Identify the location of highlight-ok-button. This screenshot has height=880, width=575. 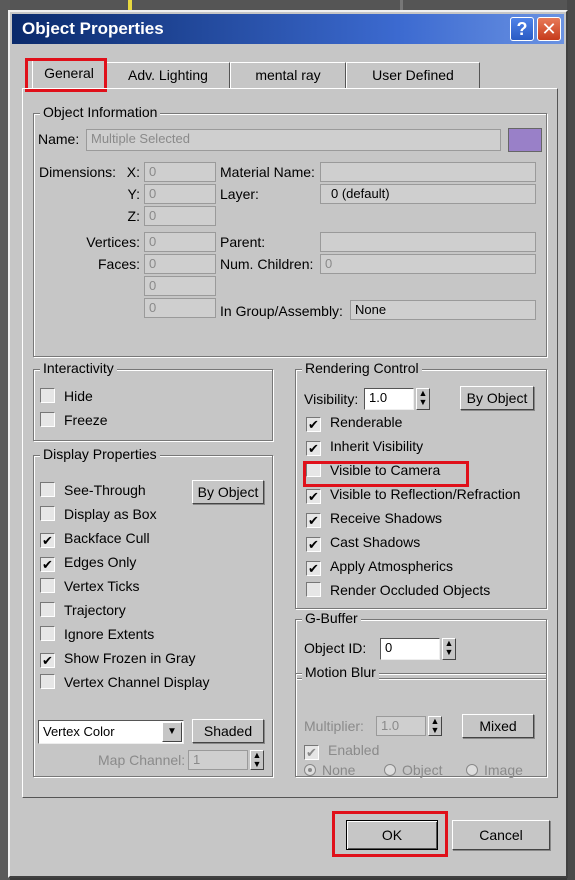
(390, 834).